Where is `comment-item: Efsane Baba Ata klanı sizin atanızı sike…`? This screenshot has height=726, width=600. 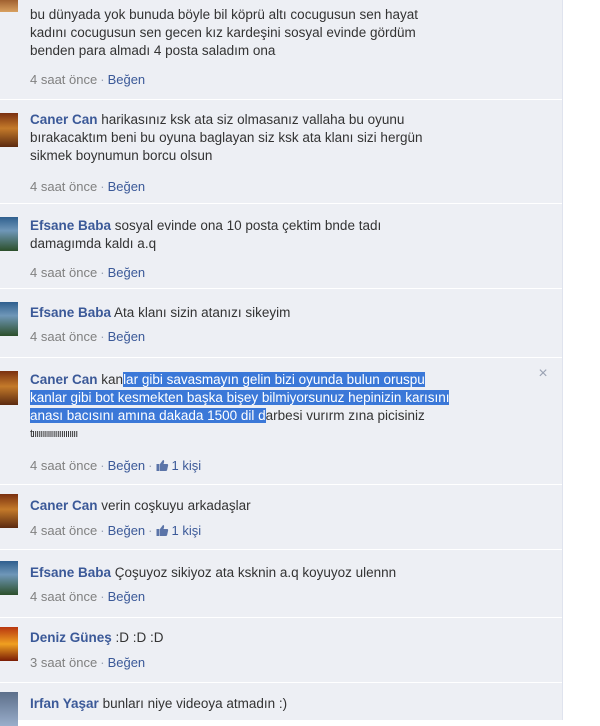
comment-item: Efsane Baba Ata klanı sizin atanızı sike… is located at coordinates (281, 324).